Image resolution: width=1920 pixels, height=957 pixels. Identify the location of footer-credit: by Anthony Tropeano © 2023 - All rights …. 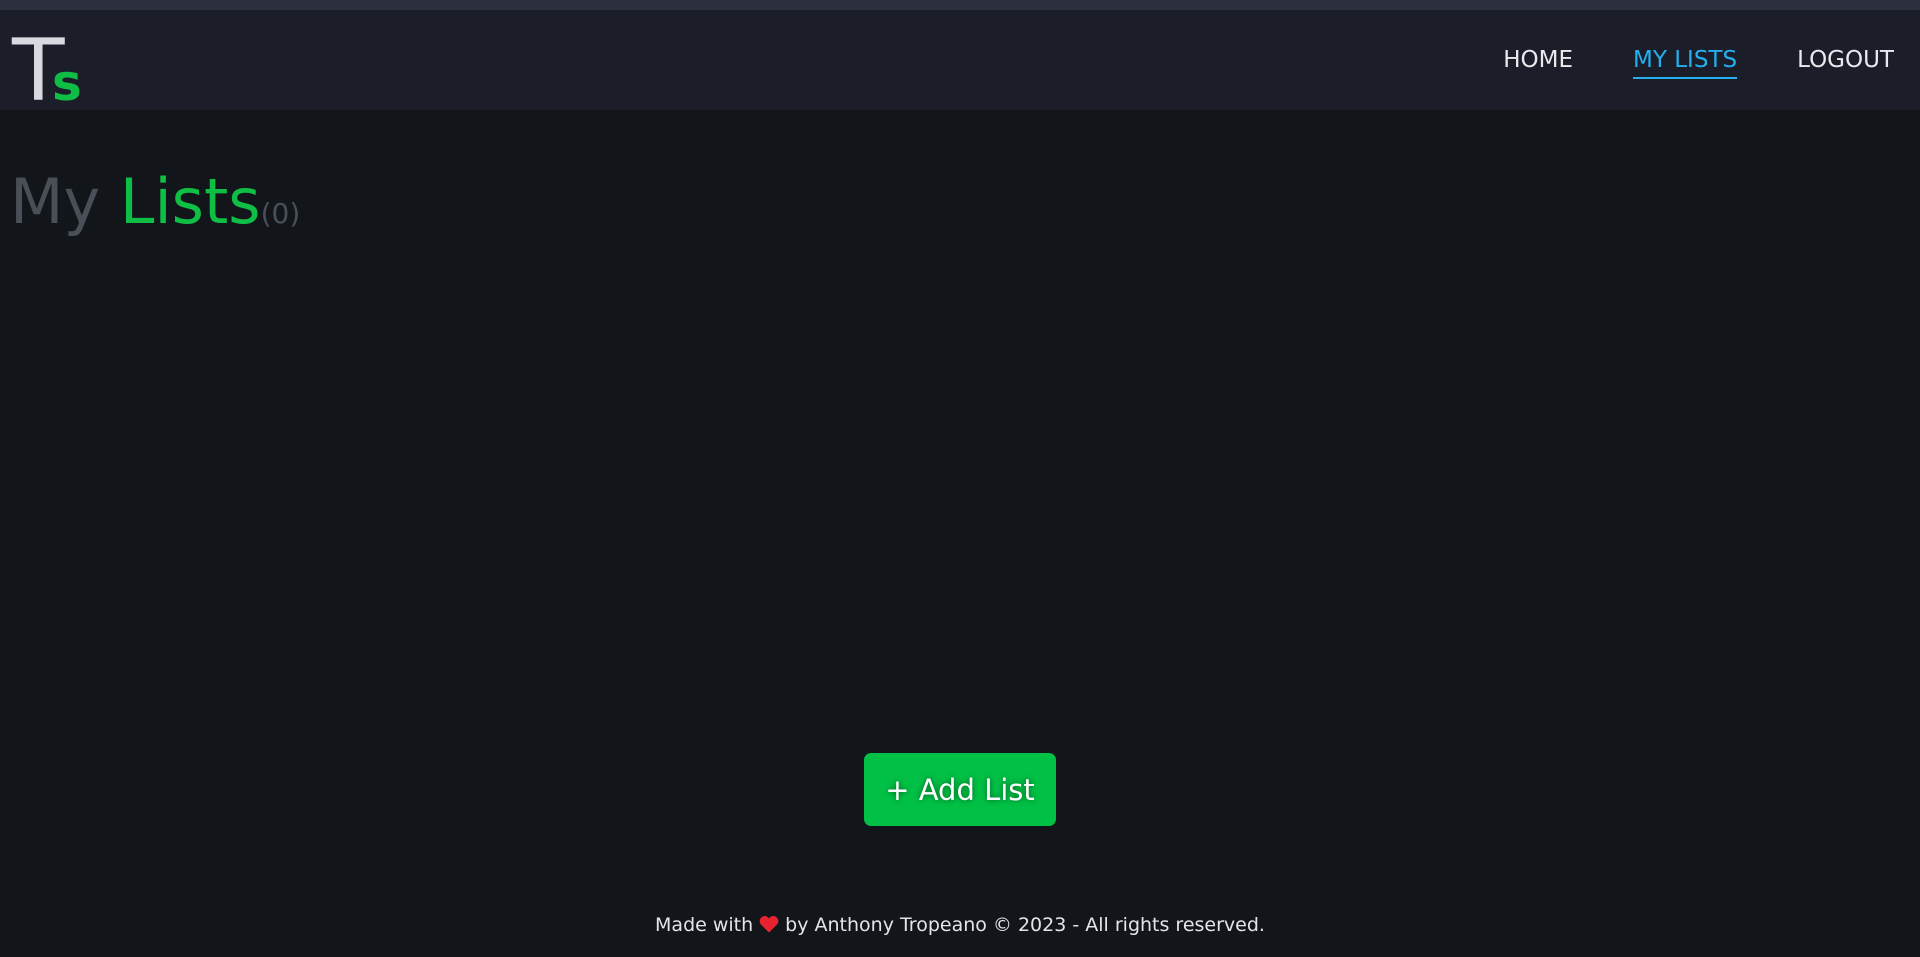
(1025, 925).